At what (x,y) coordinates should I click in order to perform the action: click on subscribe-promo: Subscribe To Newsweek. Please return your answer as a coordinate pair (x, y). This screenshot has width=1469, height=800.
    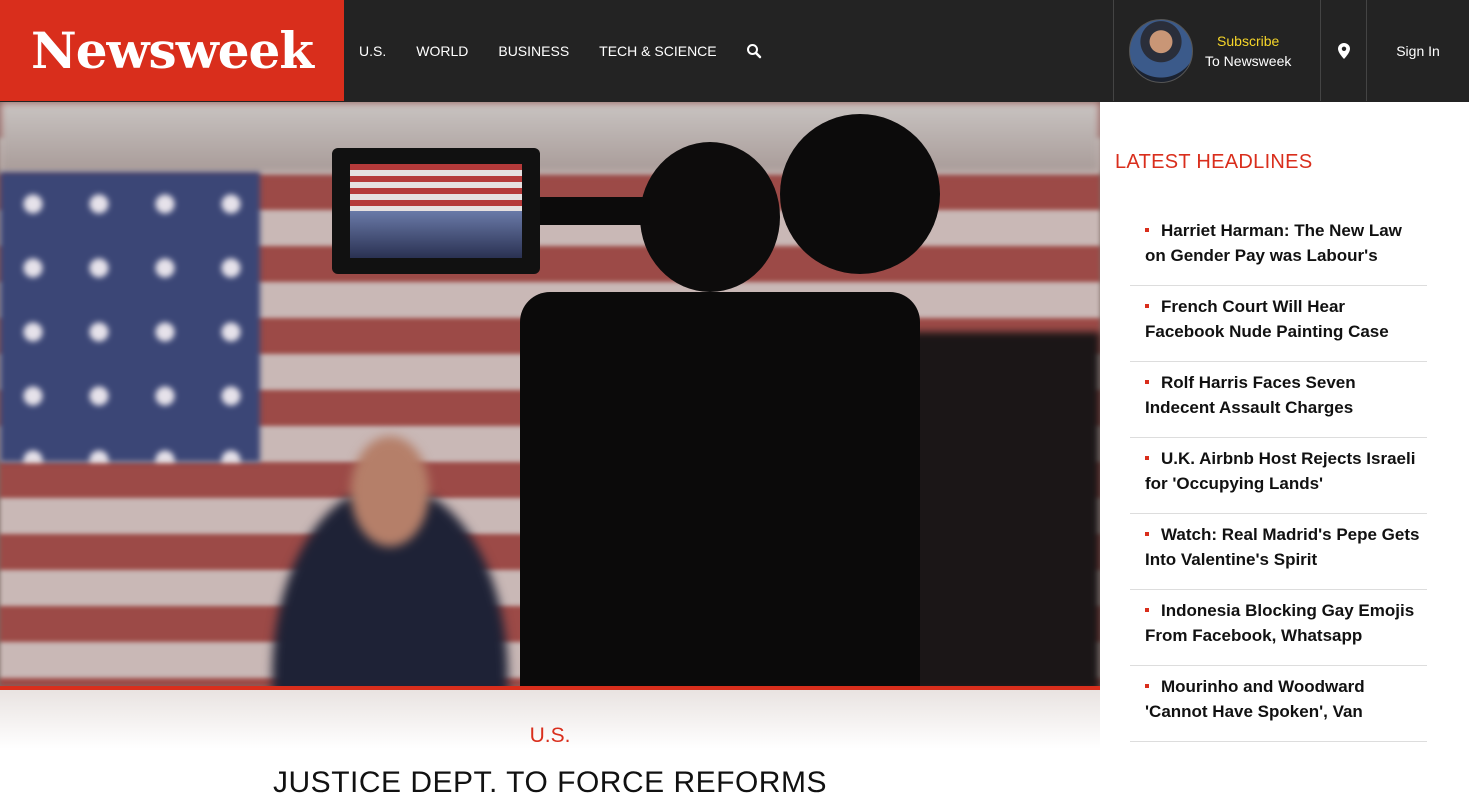
    Looking at the image, I should click on (1217, 50).